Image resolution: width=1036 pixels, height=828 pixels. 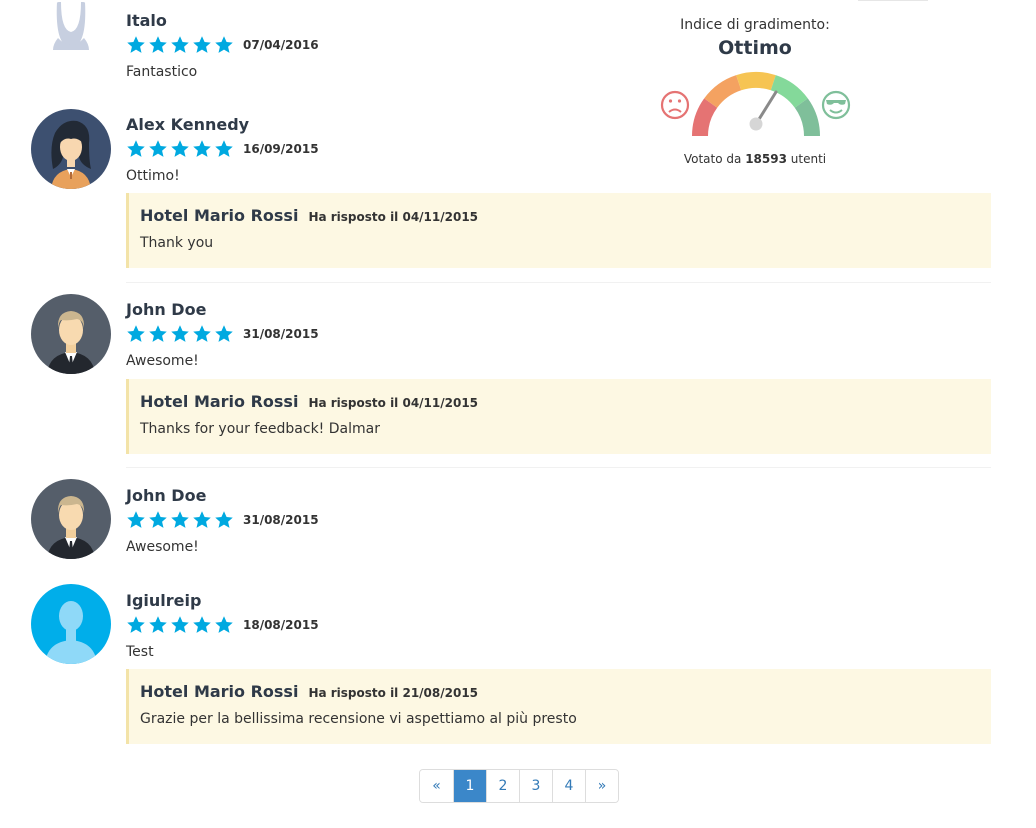 What do you see at coordinates (177, 243) in the screenshot?
I see `reply-text: Thank you` at bounding box center [177, 243].